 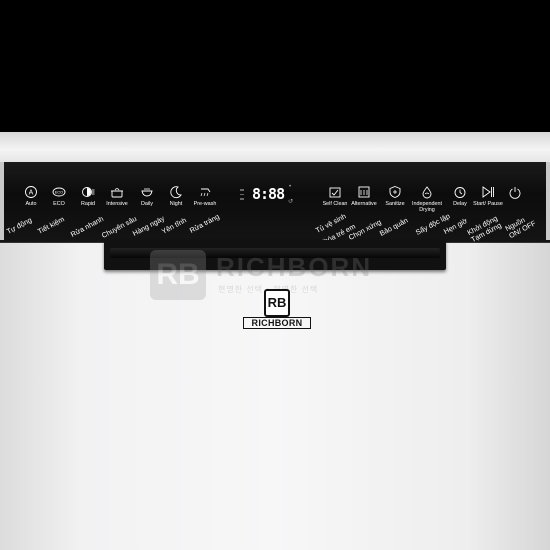 What do you see at coordinates (205, 204) in the screenshot?
I see `program-prewash-label: Pre-wash` at bounding box center [205, 204].